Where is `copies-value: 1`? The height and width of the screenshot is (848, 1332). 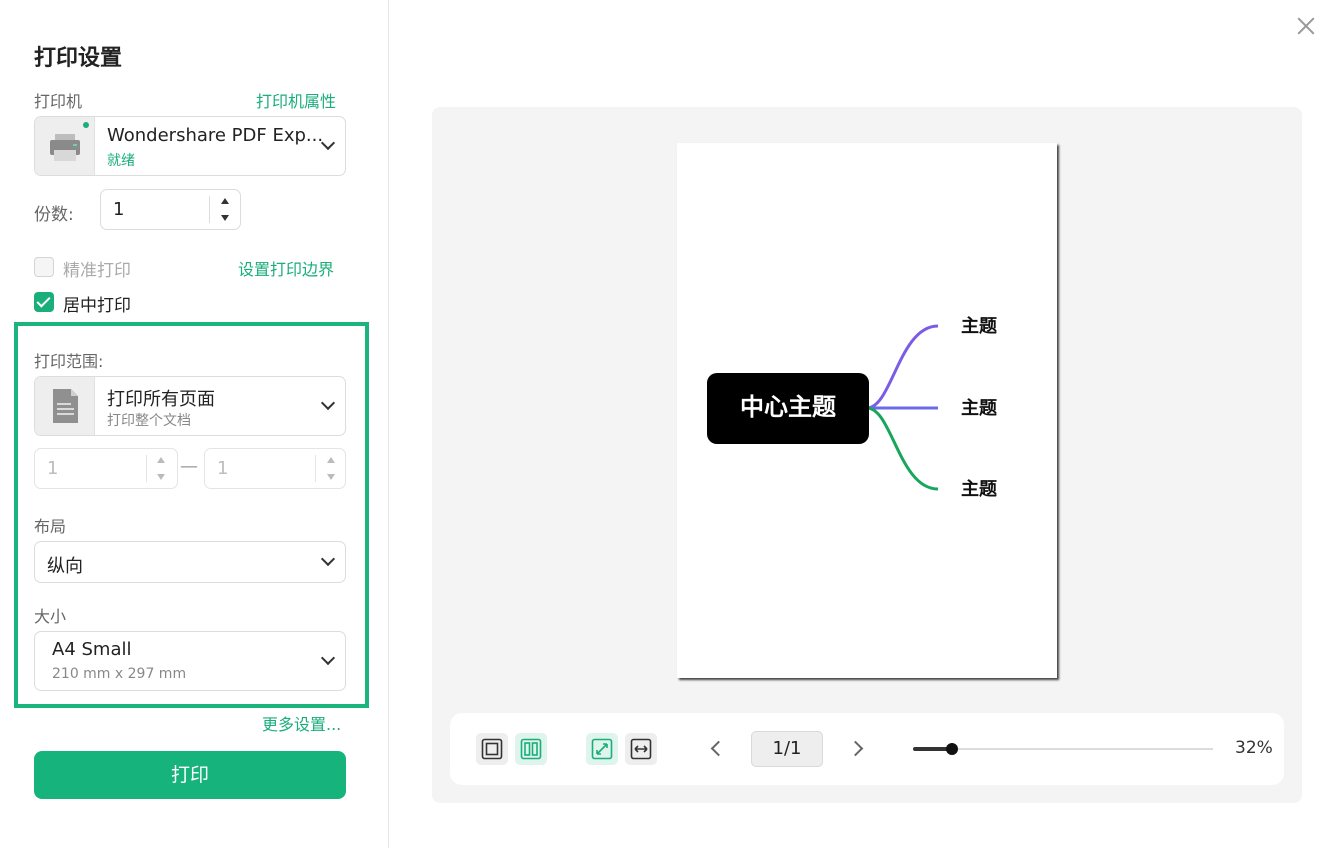
copies-value: 1 is located at coordinates (119, 209).